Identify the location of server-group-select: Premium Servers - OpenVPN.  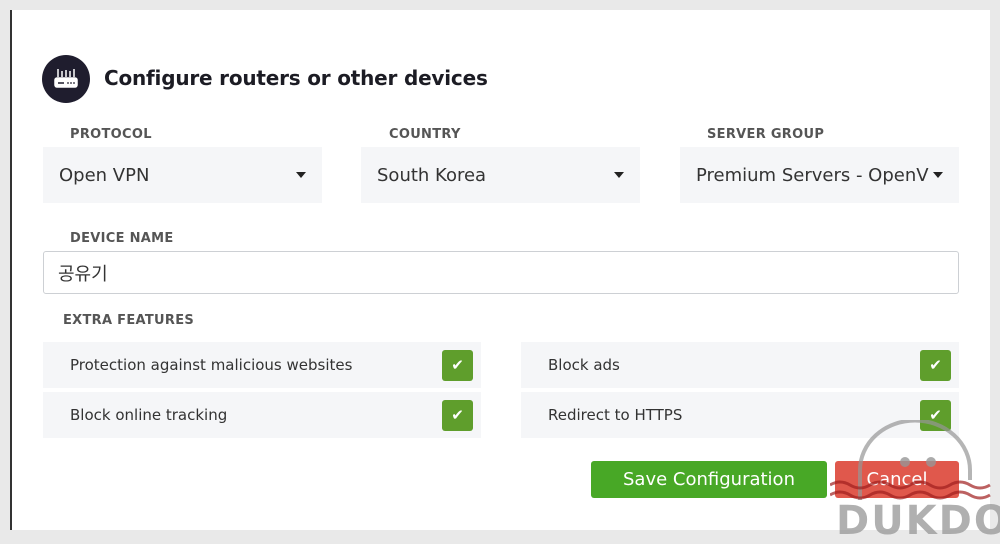
(819, 175).